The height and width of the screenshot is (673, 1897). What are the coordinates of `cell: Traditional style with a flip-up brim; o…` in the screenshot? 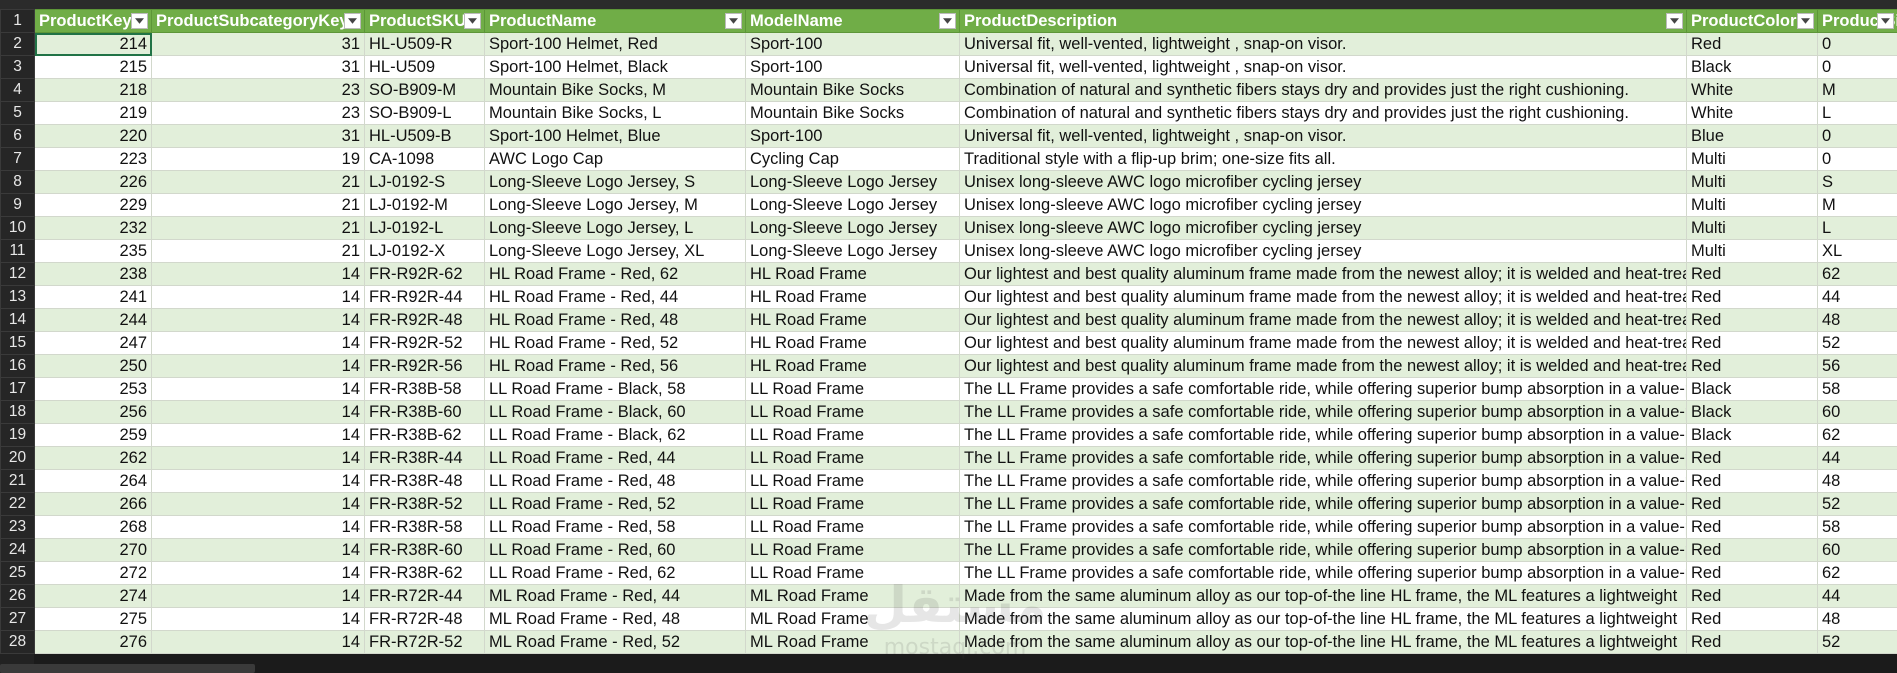 It's located at (1323, 159).